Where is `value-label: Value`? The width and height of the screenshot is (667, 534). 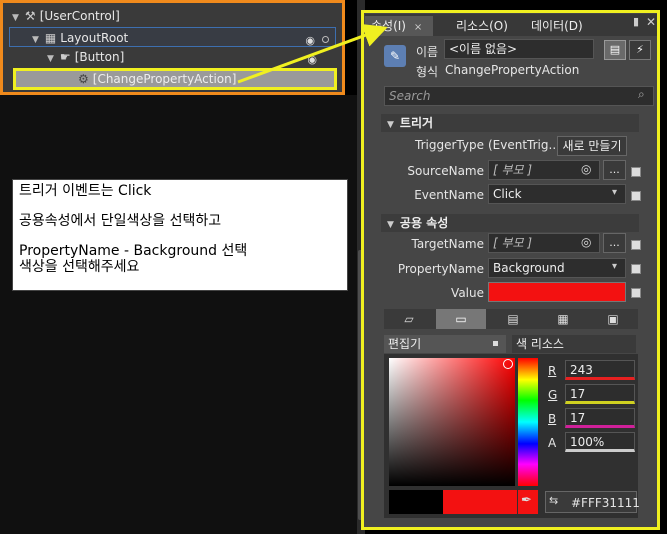
value-label: Value is located at coordinates (467, 293).